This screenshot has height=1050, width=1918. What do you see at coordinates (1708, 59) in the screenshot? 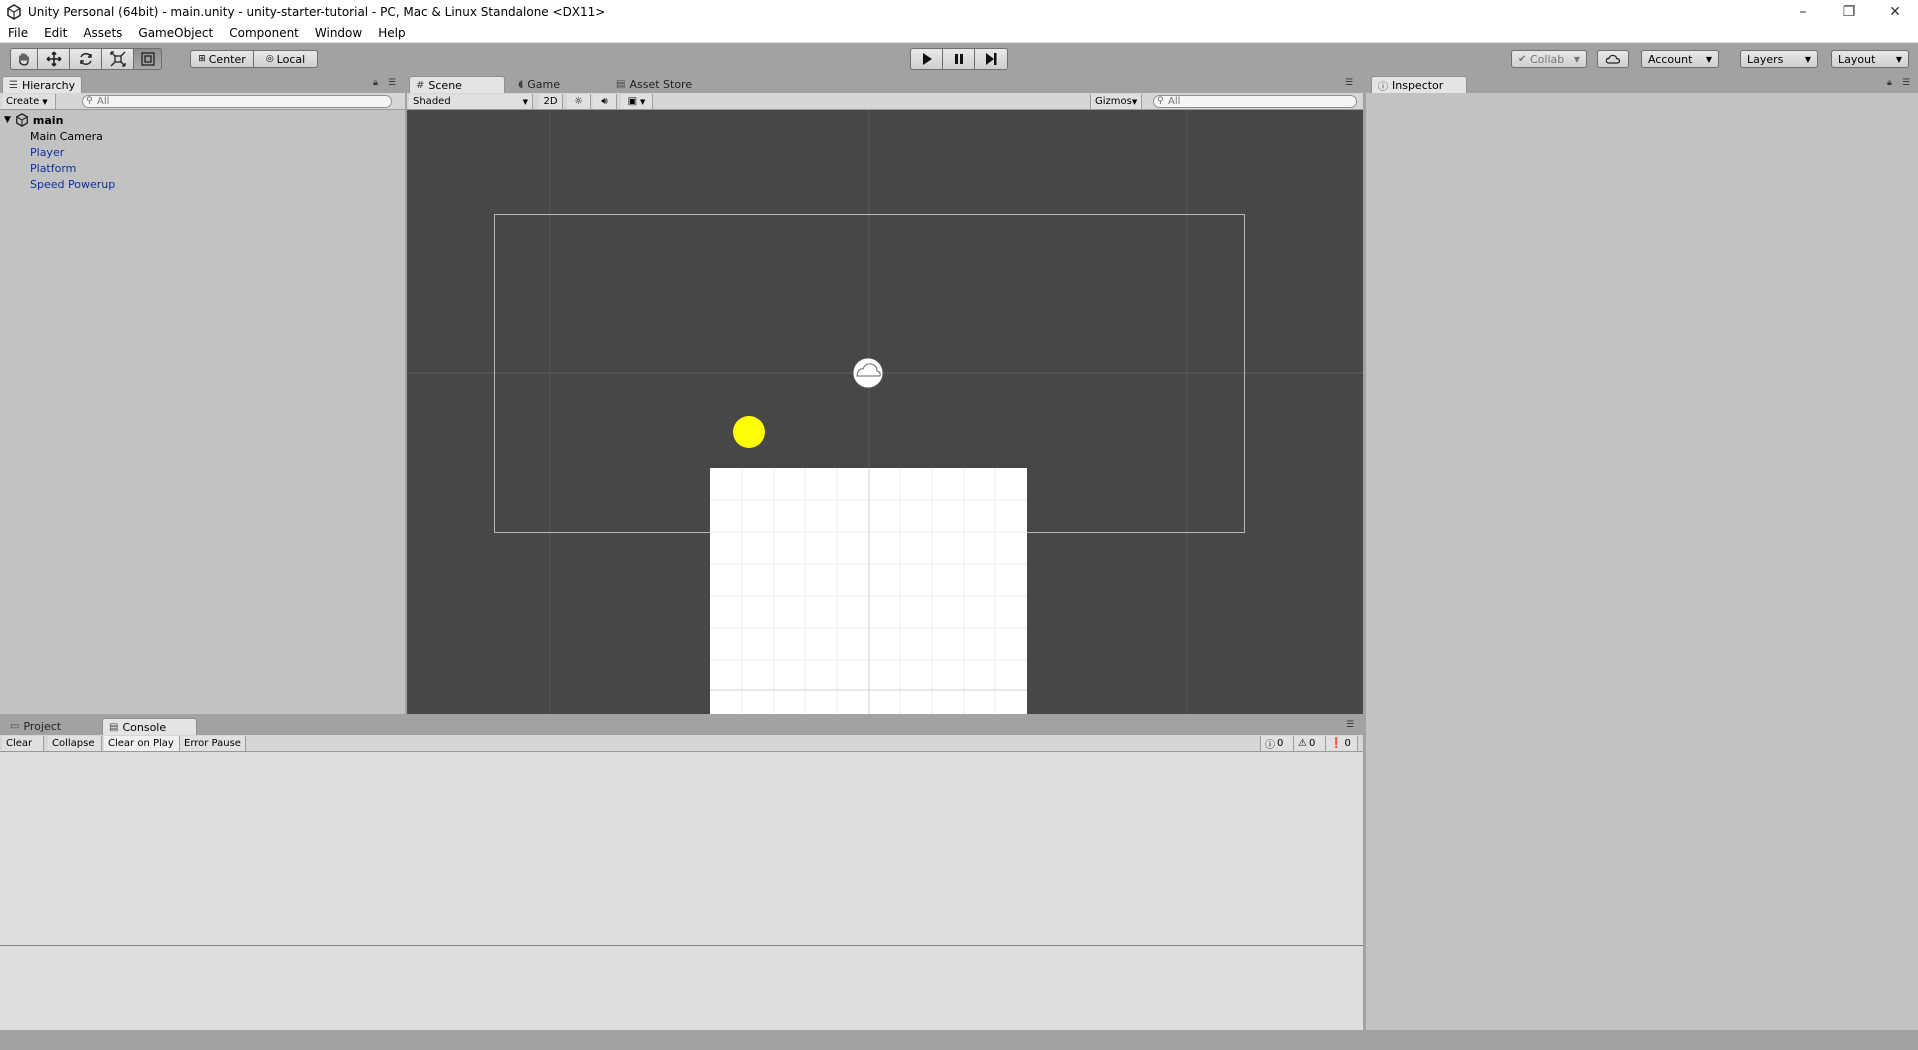
I see `chevron-down-icon: ▼` at bounding box center [1708, 59].